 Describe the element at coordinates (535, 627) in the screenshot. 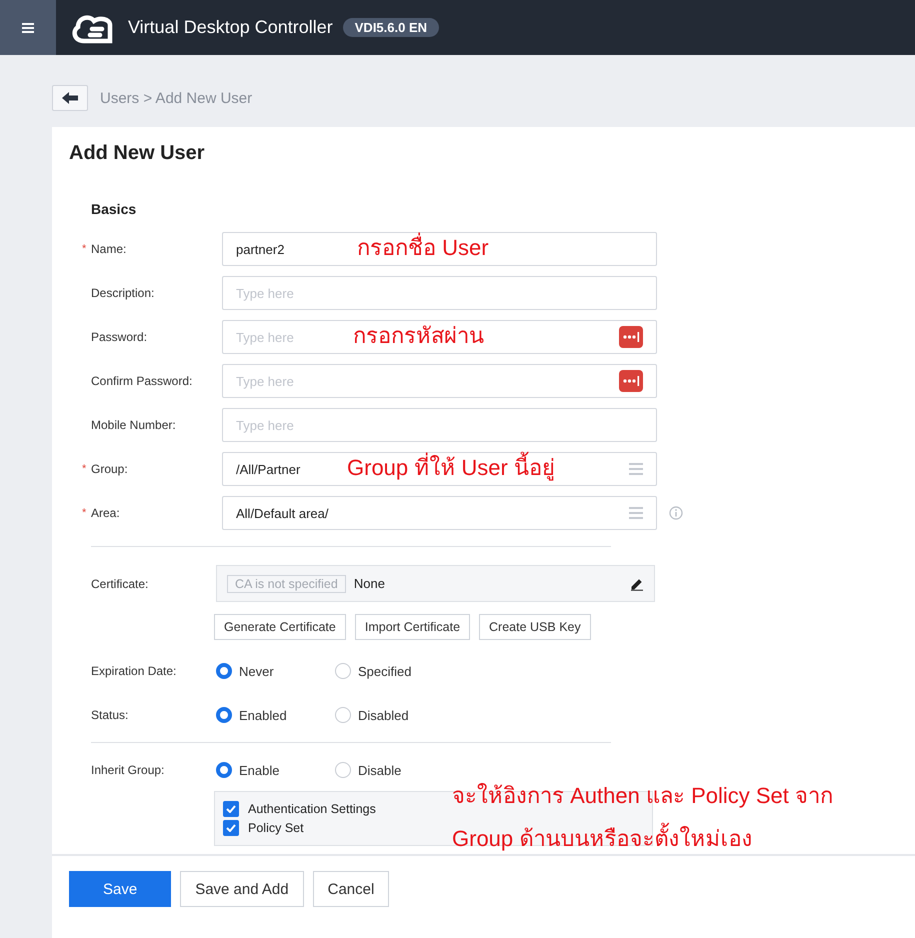

I see `certificate-button: Create USB Key` at that location.